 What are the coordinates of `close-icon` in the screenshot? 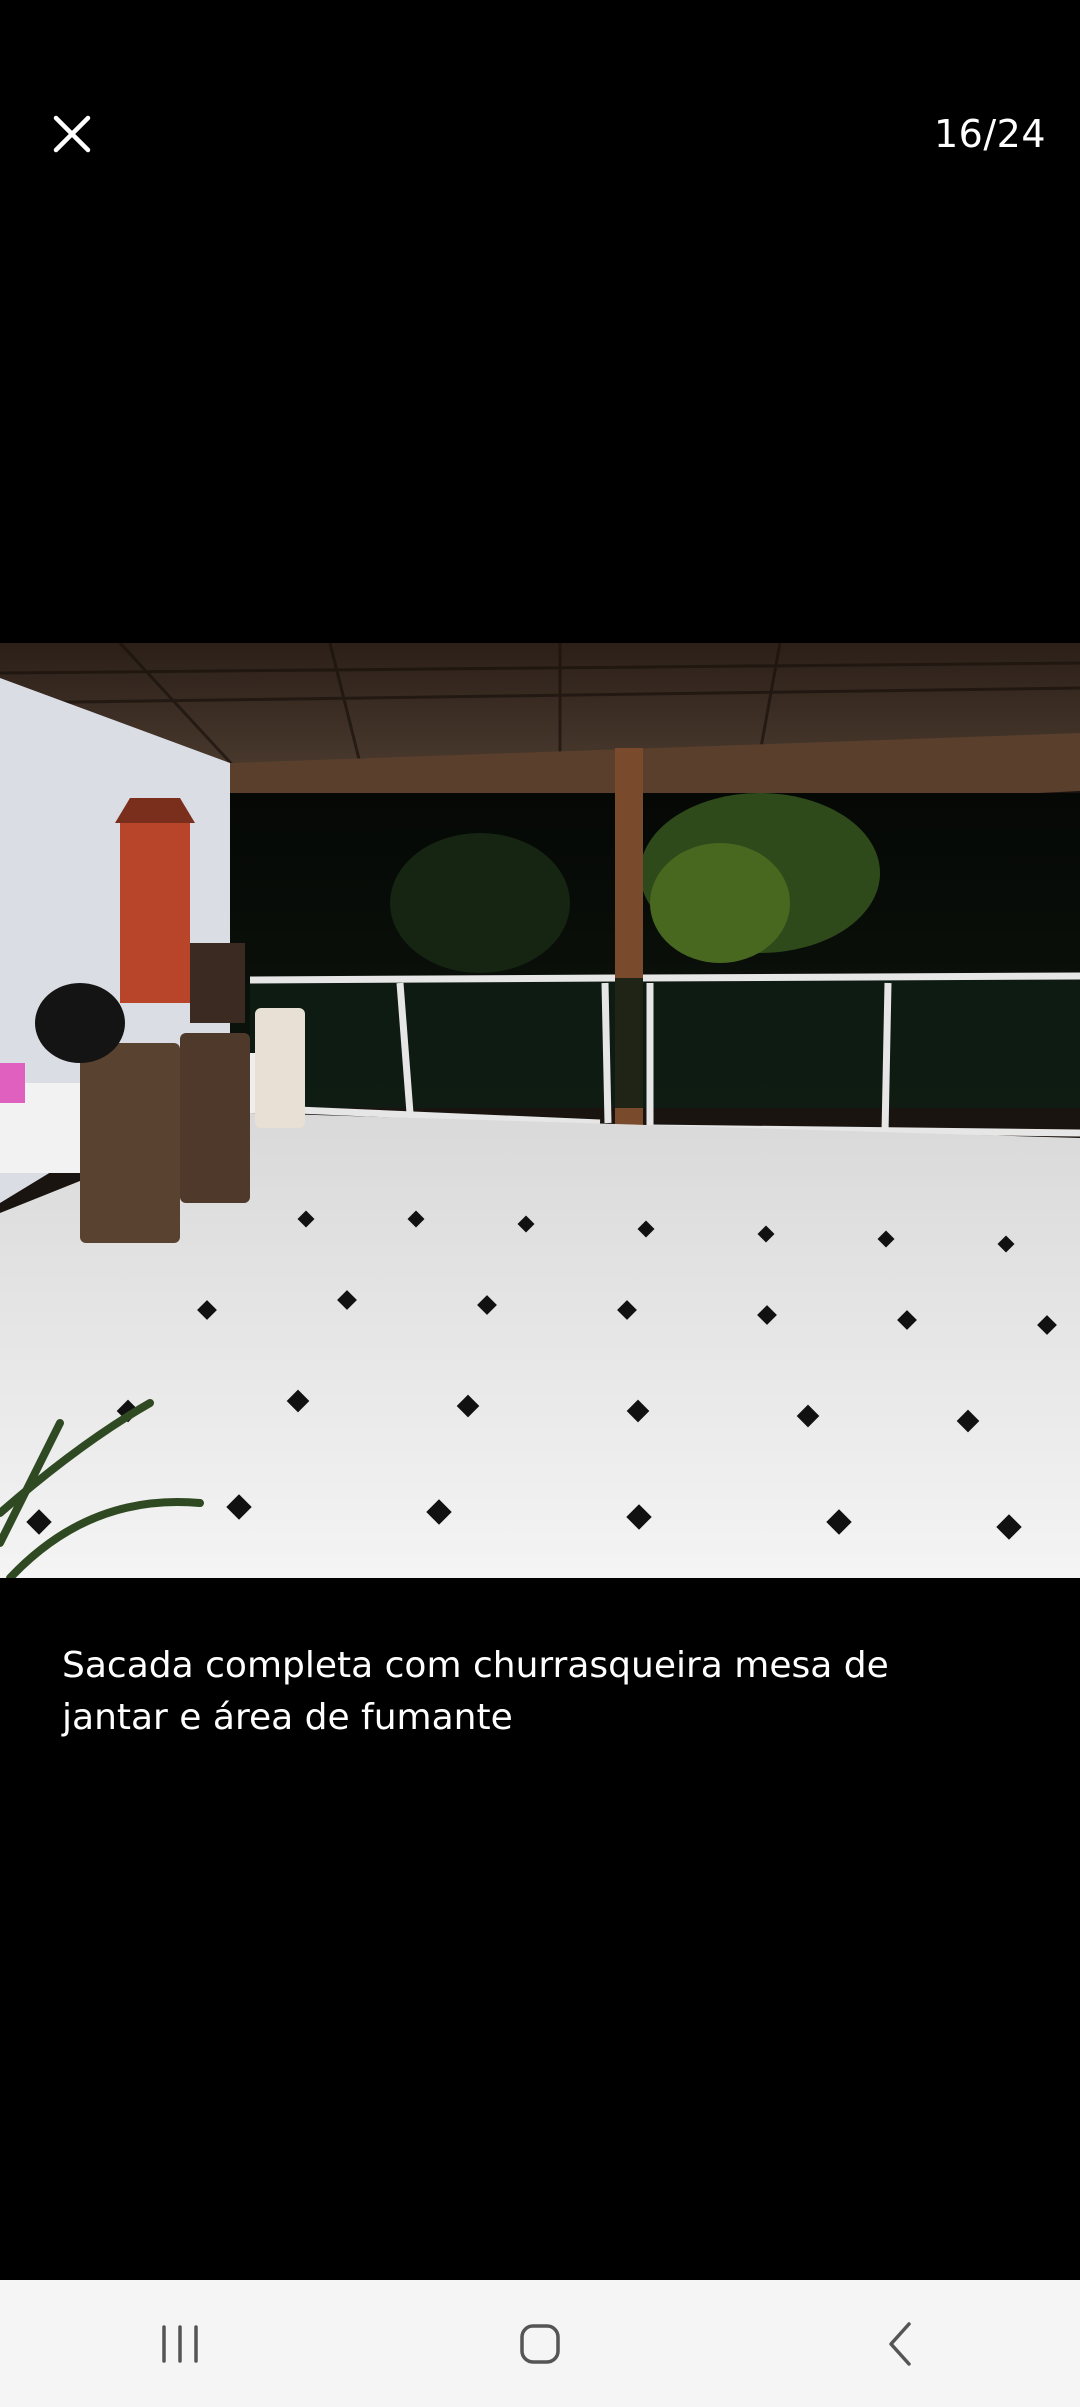 It's located at (72, 134).